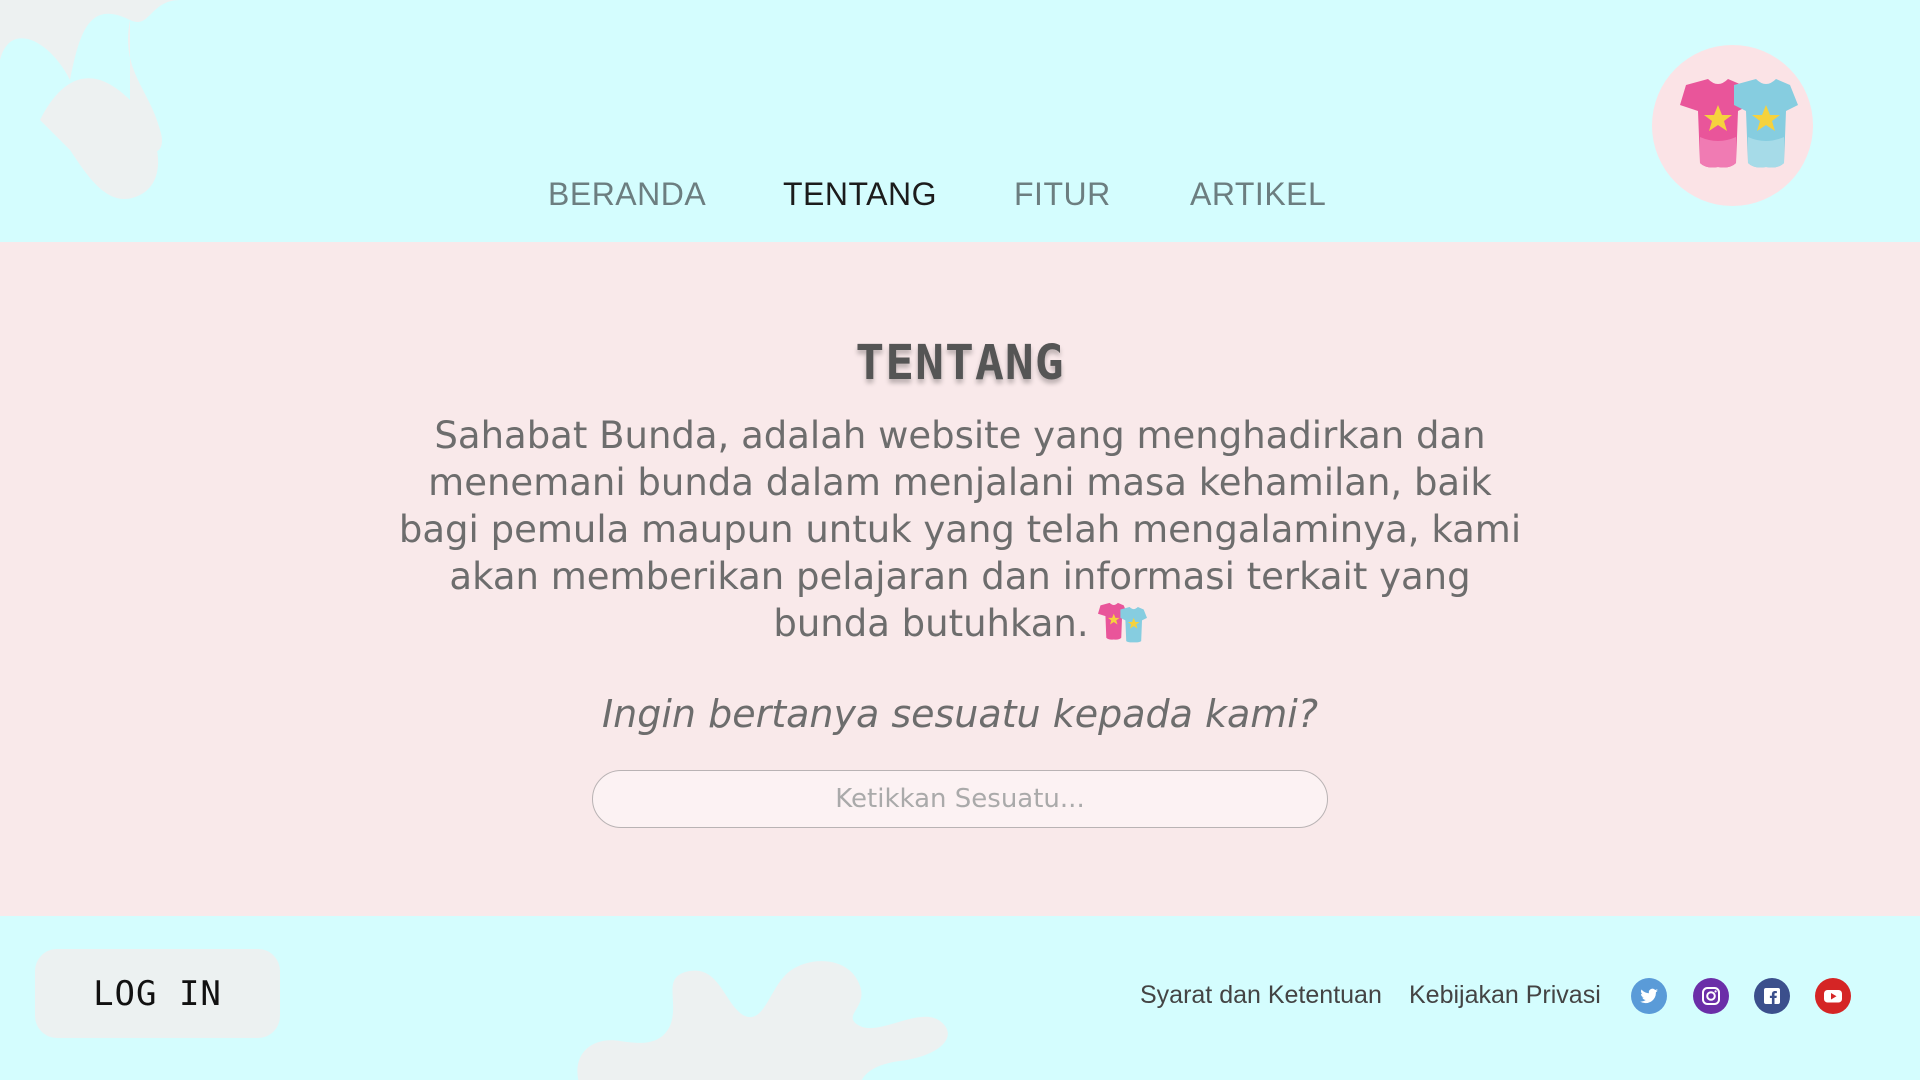 The height and width of the screenshot is (1080, 1920). What do you see at coordinates (960, 714) in the screenshot?
I see `question-heading: Ingin bertanya sesuatu kepada kami?` at bounding box center [960, 714].